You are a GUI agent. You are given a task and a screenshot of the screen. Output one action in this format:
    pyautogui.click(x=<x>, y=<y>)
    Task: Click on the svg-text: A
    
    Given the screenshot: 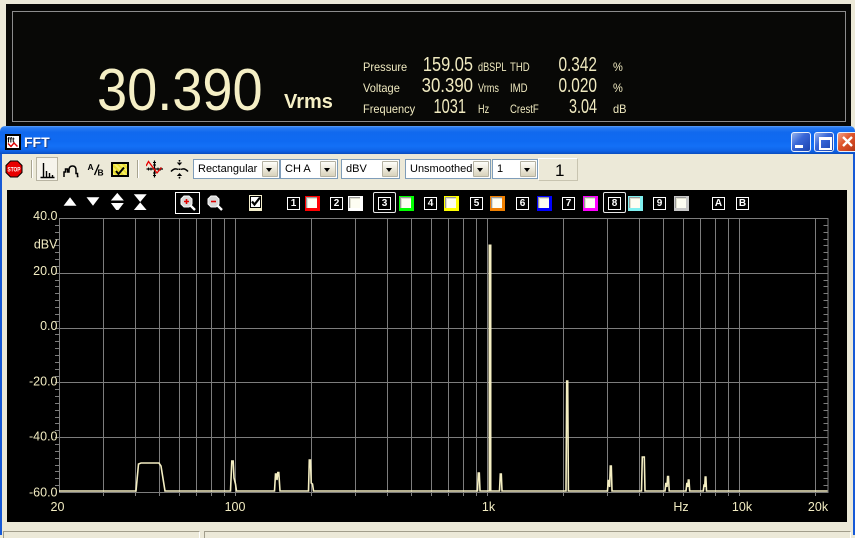 What is the action you would take?
    pyautogui.click(x=91, y=167)
    